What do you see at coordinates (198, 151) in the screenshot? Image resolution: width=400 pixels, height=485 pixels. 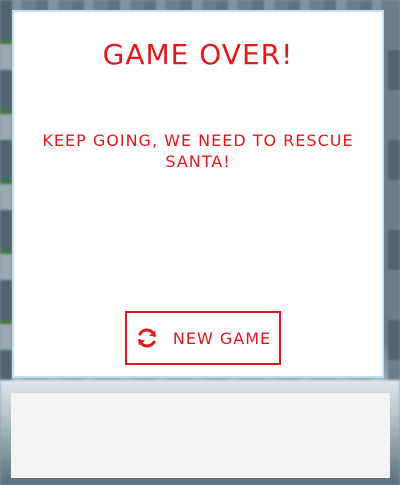 I see `dialog-message: KEEP GOING, WE NEED TO RESCUE SANTA!` at bounding box center [198, 151].